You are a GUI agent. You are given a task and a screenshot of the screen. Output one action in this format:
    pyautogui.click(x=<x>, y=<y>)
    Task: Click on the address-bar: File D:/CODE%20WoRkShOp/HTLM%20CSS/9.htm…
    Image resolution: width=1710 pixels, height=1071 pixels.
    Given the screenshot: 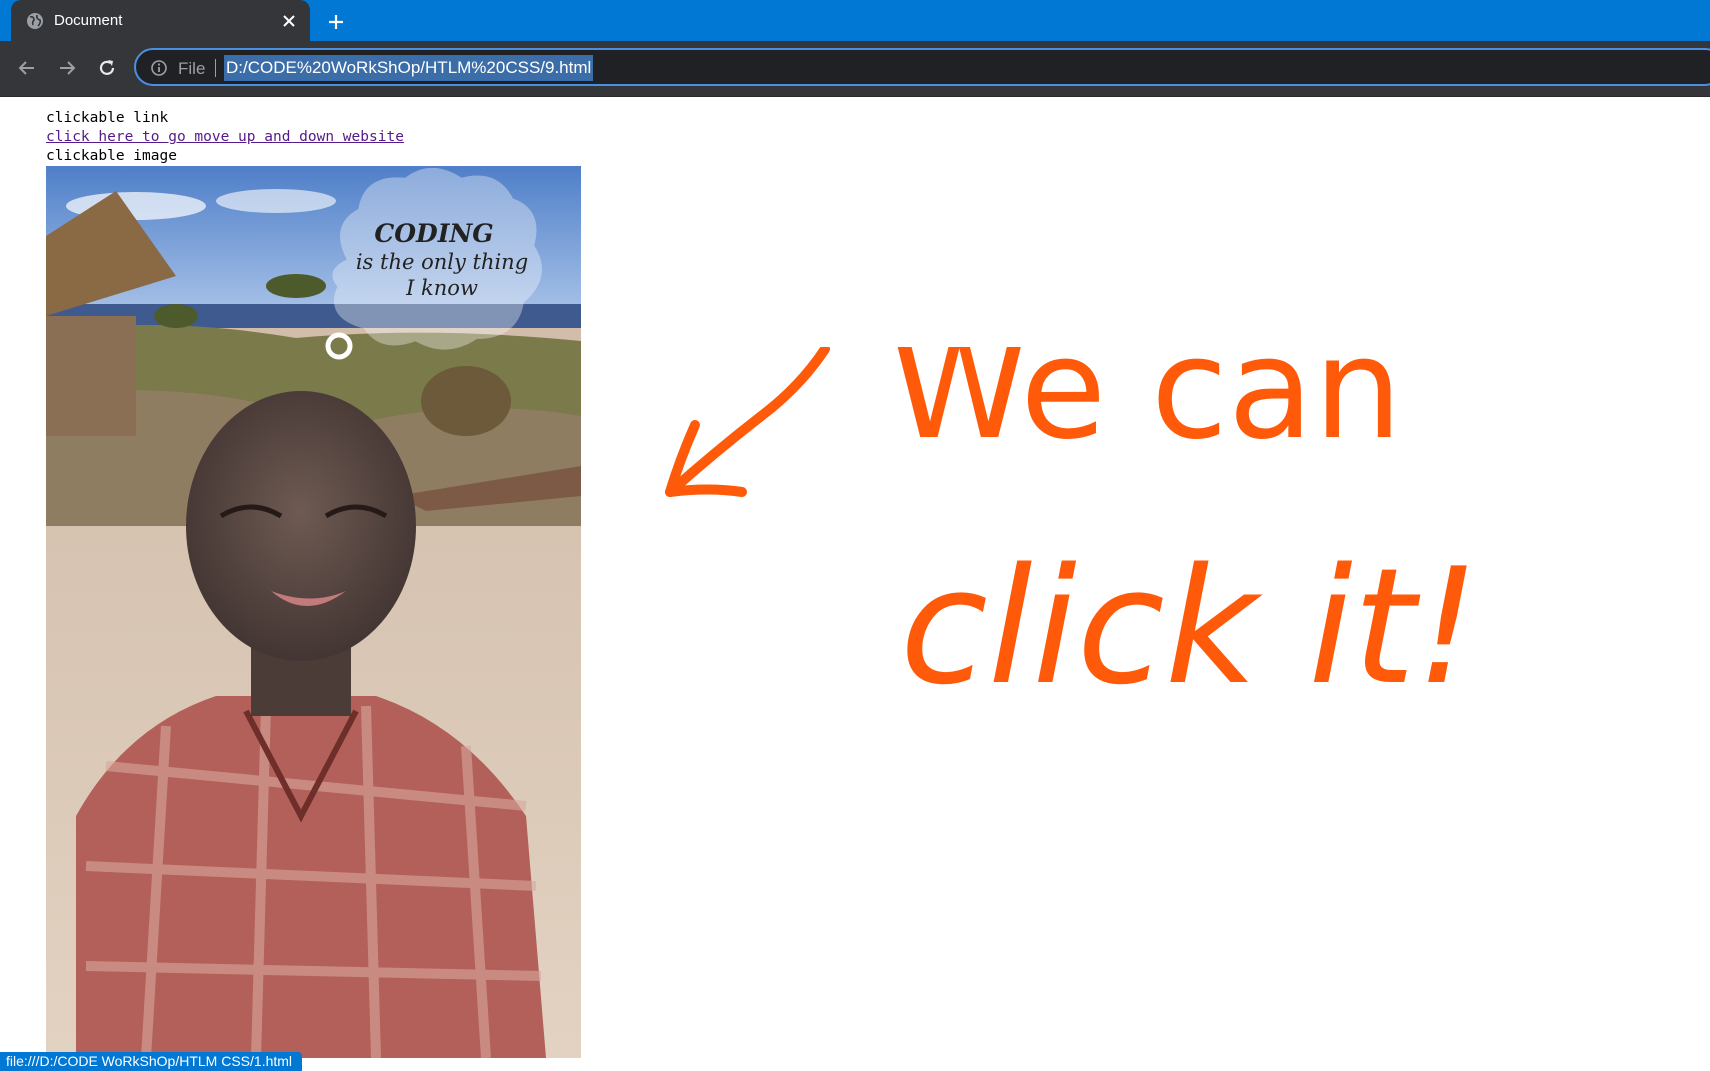 What is the action you would take?
    pyautogui.click(x=922, y=67)
    